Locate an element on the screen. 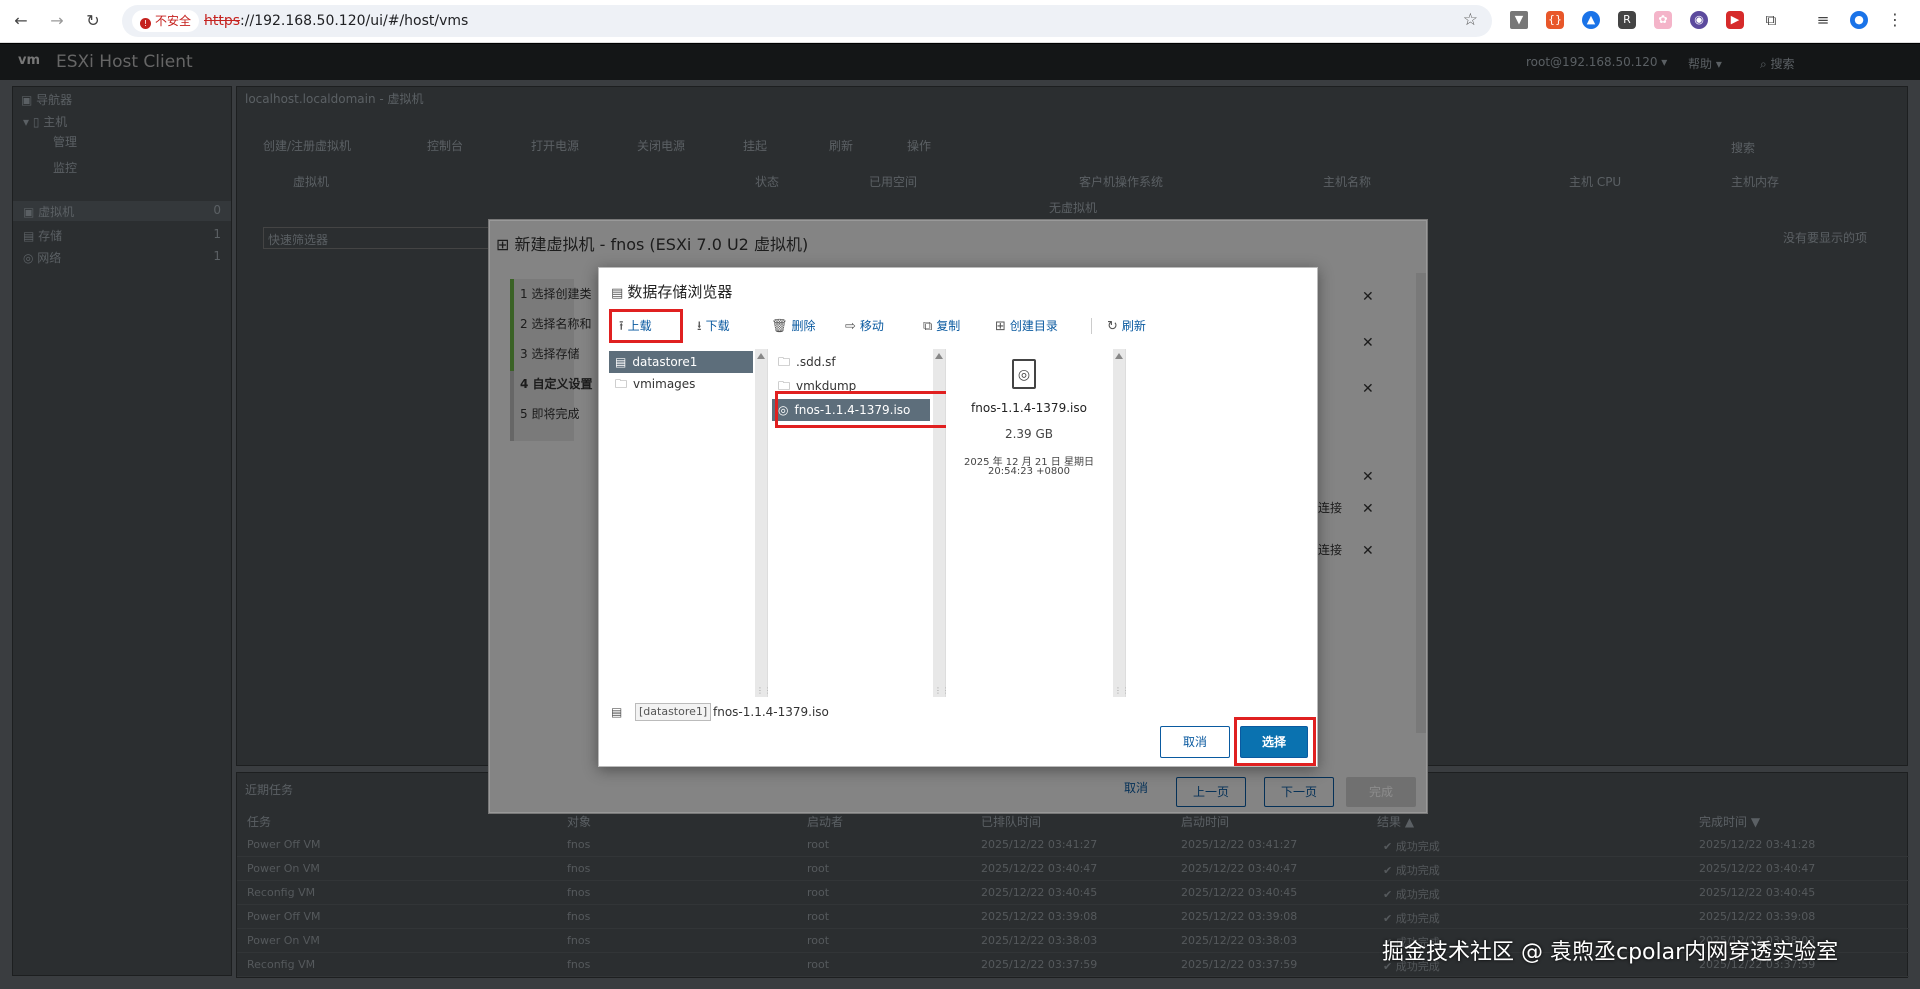 This screenshot has height=989, width=1920. col-vm: 虚拟机 is located at coordinates (311, 181).